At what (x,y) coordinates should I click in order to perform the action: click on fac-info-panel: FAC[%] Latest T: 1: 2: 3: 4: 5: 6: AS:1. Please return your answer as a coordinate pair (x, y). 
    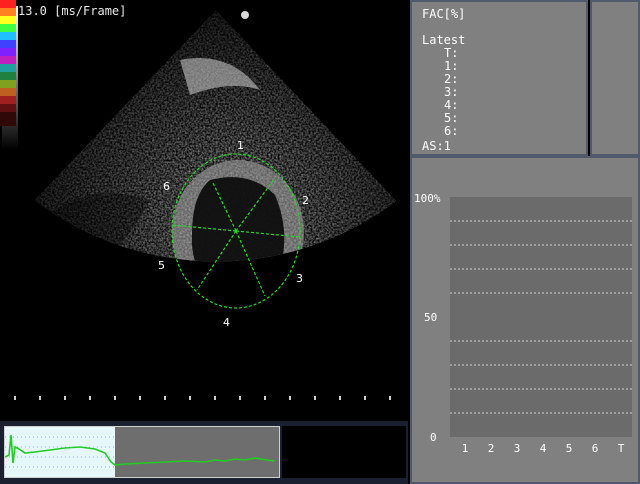
    Looking at the image, I should click on (499, 78).